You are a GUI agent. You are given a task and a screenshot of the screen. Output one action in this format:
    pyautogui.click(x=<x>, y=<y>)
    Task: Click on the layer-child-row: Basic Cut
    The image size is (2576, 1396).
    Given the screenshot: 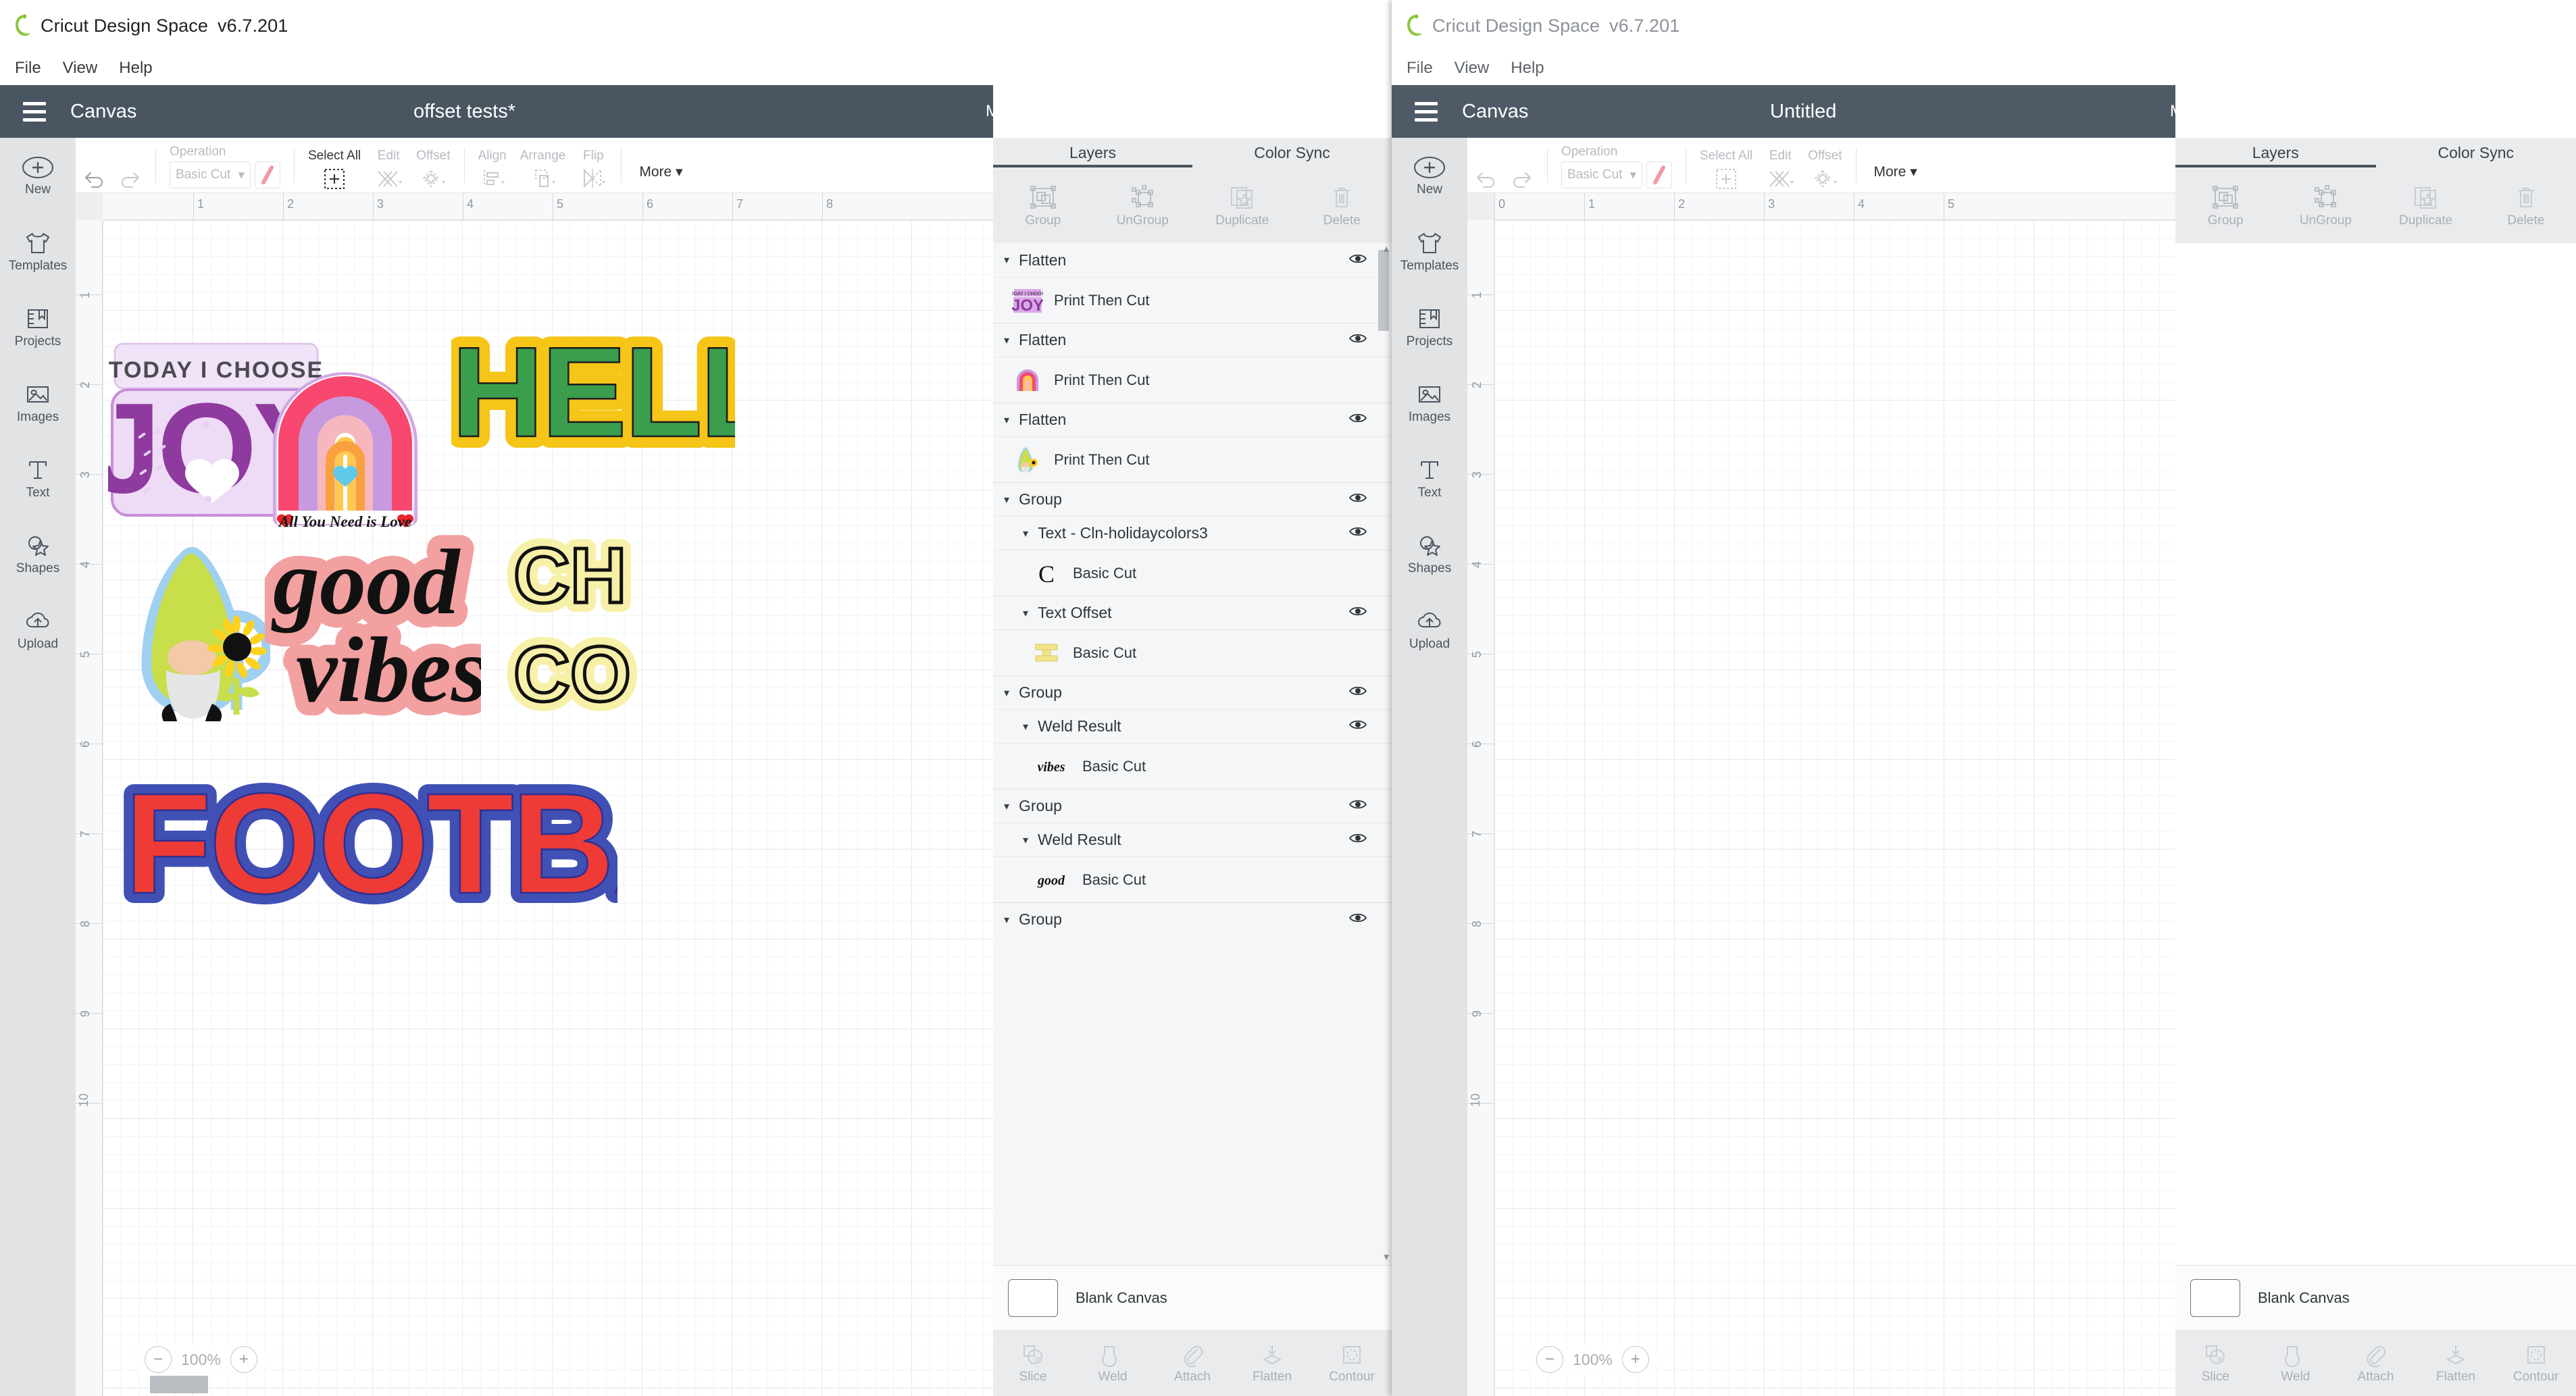 What is the action you would take?
    pyautogui.click(x=1192, y=652)
    